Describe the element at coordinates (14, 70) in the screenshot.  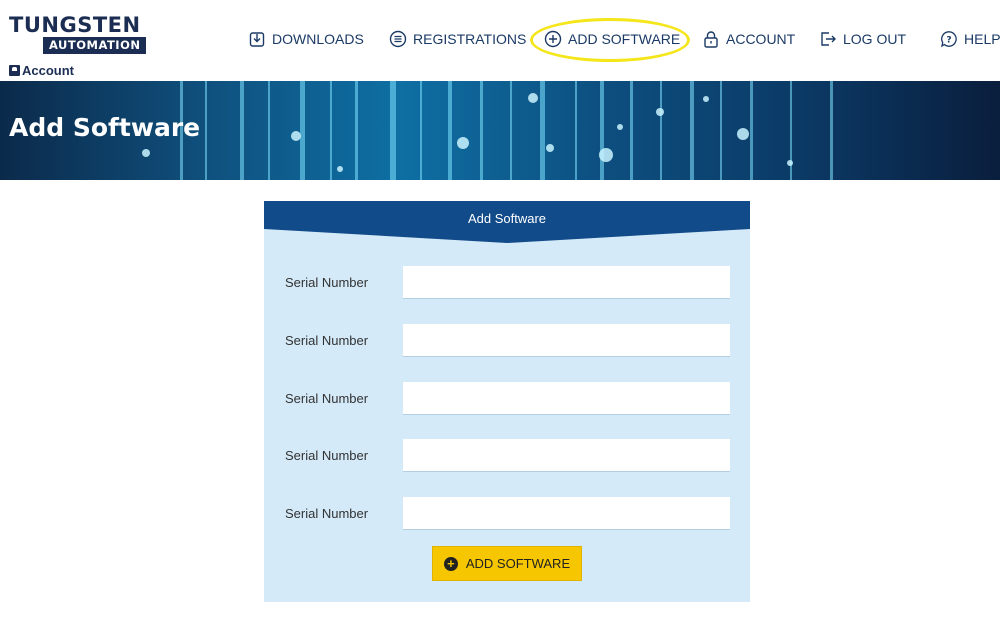
I see `account-card-icon` at that location.